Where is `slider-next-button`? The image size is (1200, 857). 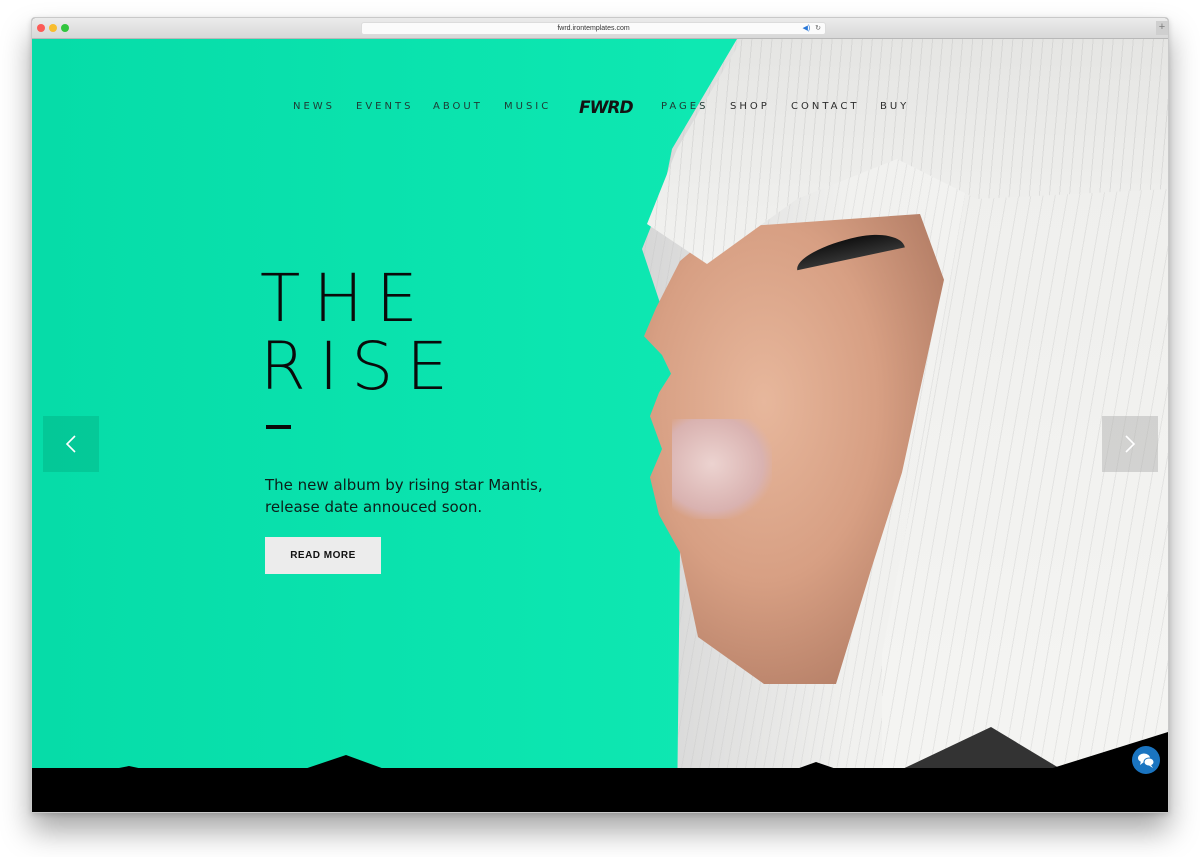 slider-next-button is located at coordinates (1130, 444).